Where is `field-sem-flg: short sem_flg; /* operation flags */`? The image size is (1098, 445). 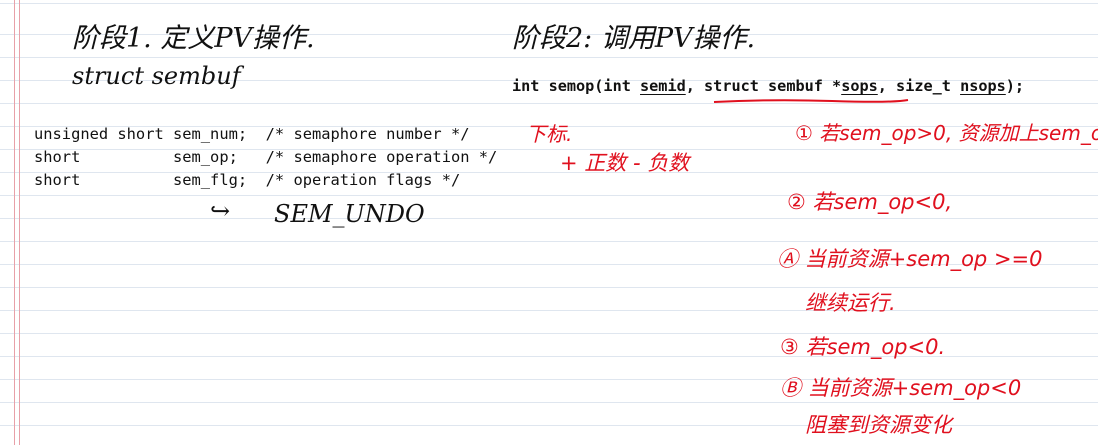 field-sem-flg: short sem_flg; /* operation flags */ is located at coordinates (247, 180).